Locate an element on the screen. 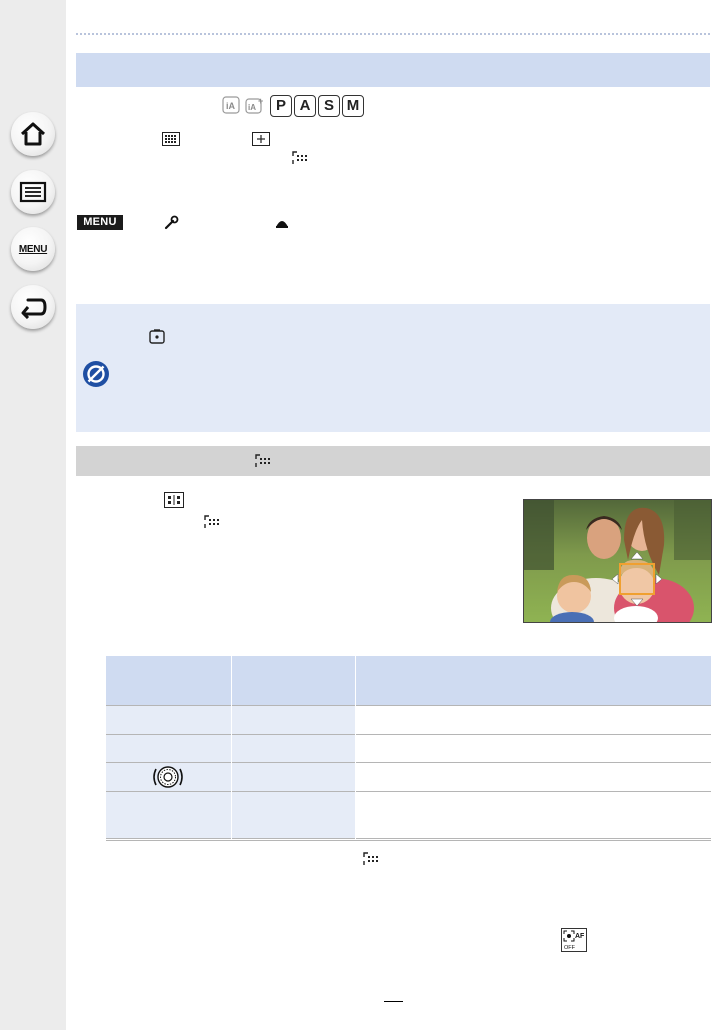 This screenshot has width=724, height=1030. mode-s-icon: S is located at coordinates (329, 106).